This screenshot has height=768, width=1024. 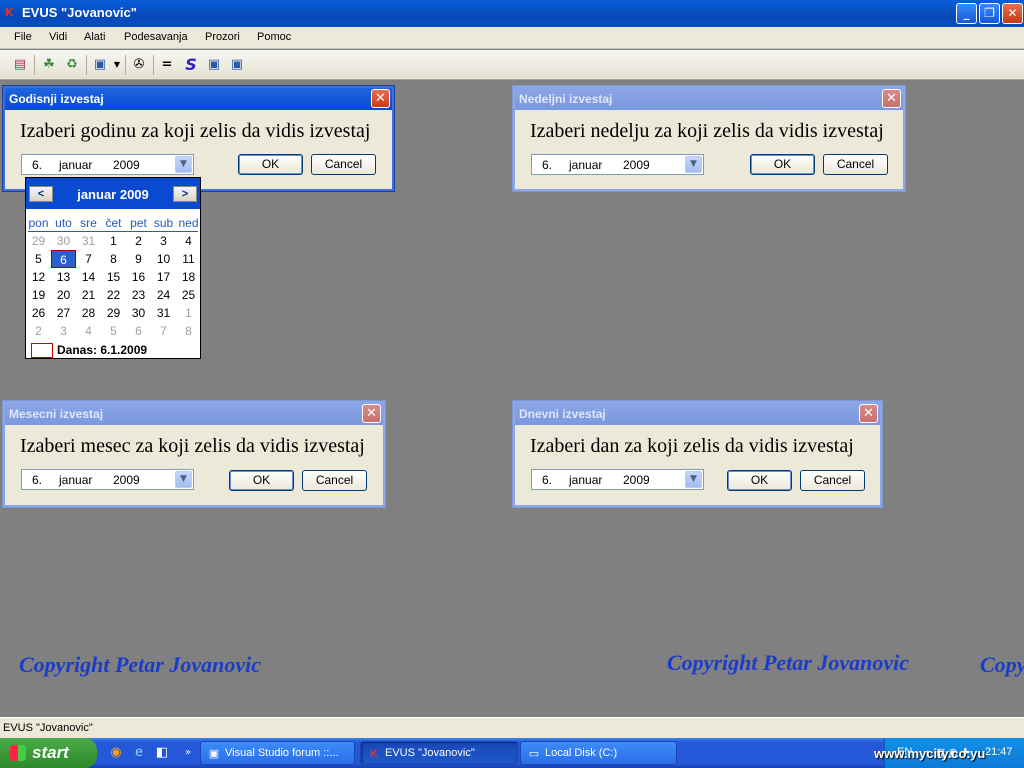 I want to click on menu-pomoc: Pomoc, so click(x=274, y=37).